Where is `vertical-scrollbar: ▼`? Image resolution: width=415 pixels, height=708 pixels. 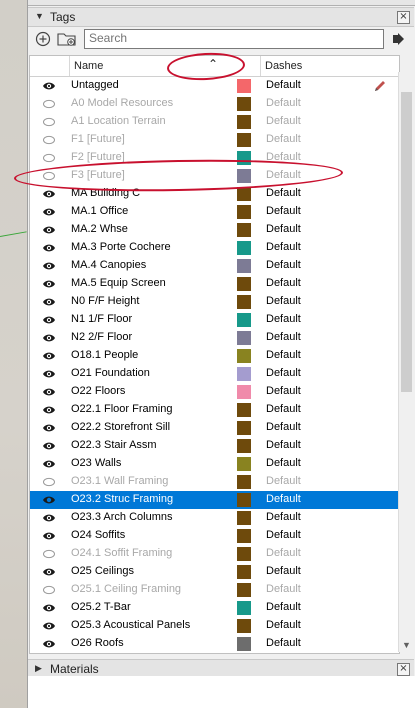
vertical-scrollbar: ▼ is located at coordinates (406, 362).